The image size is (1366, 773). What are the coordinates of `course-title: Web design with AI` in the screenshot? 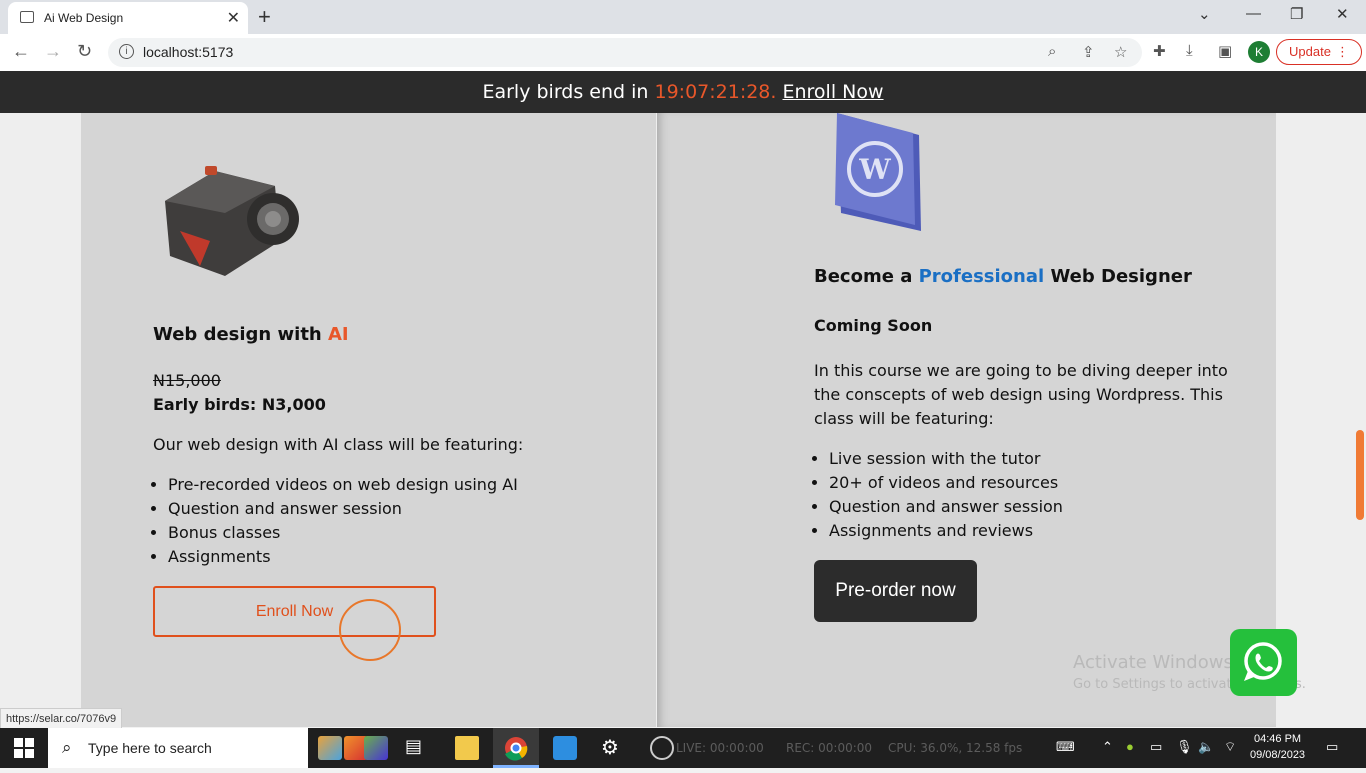 It's located at (251, 334).